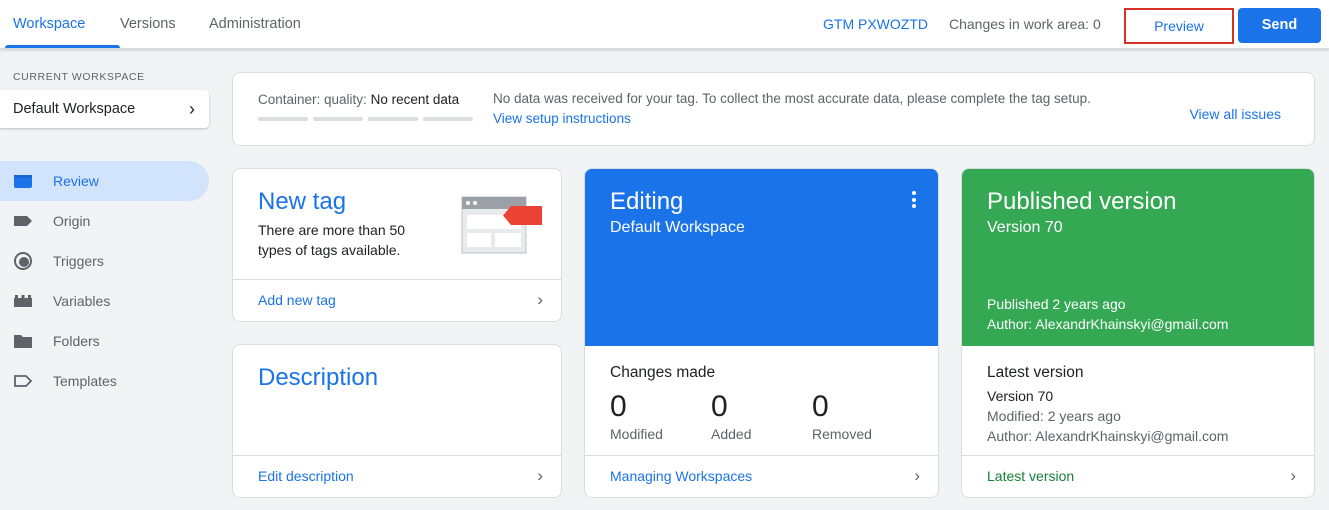 The image size is (1329, 510). Describe the element at coordinates (306, 476) in the screenshot. I see `edit-description-link: Edit description` at that location.